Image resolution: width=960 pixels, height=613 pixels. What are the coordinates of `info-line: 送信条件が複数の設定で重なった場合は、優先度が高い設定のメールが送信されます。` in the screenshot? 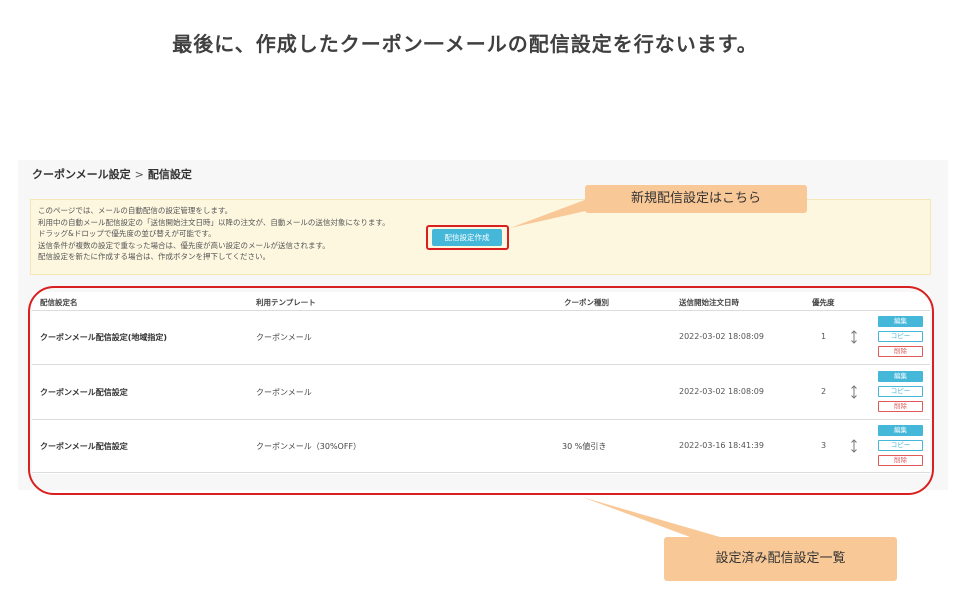 It's located at (184, 245).